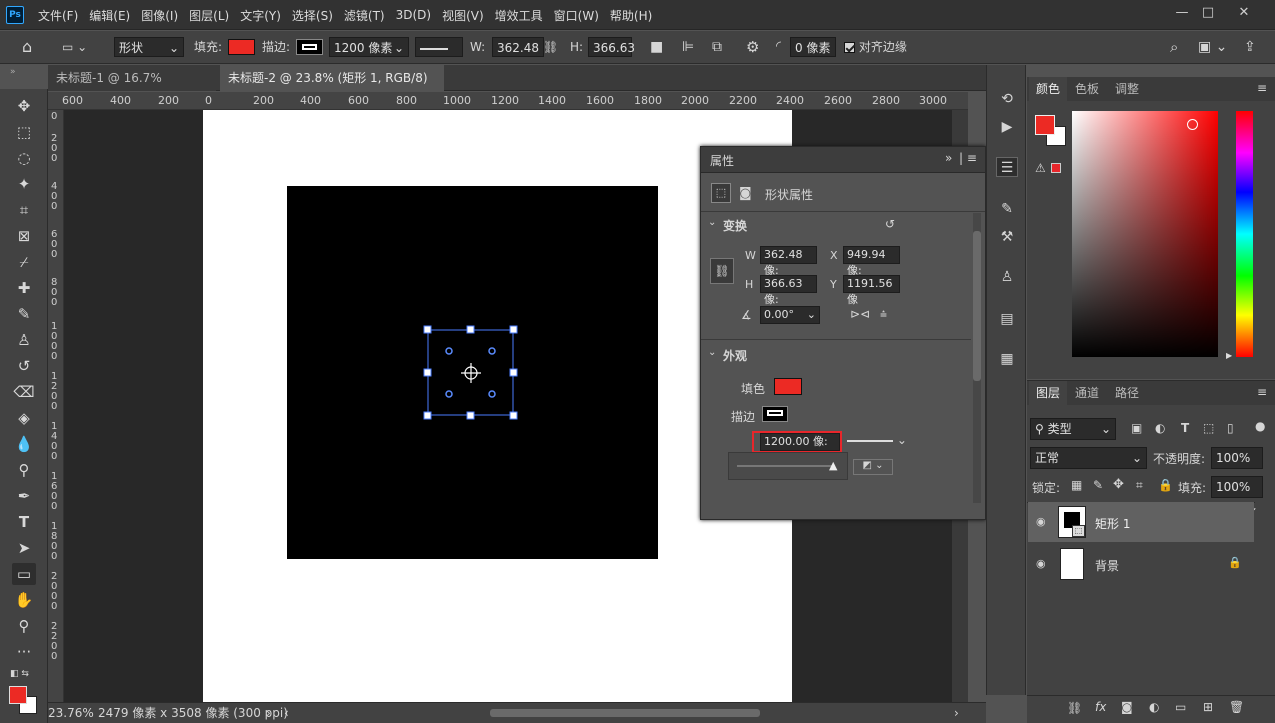 This screenshot has height=723, width=1275. Describe the element at coordinates (24, 652) in the screenshot. I see `more-tools-icon: ···` at that location.